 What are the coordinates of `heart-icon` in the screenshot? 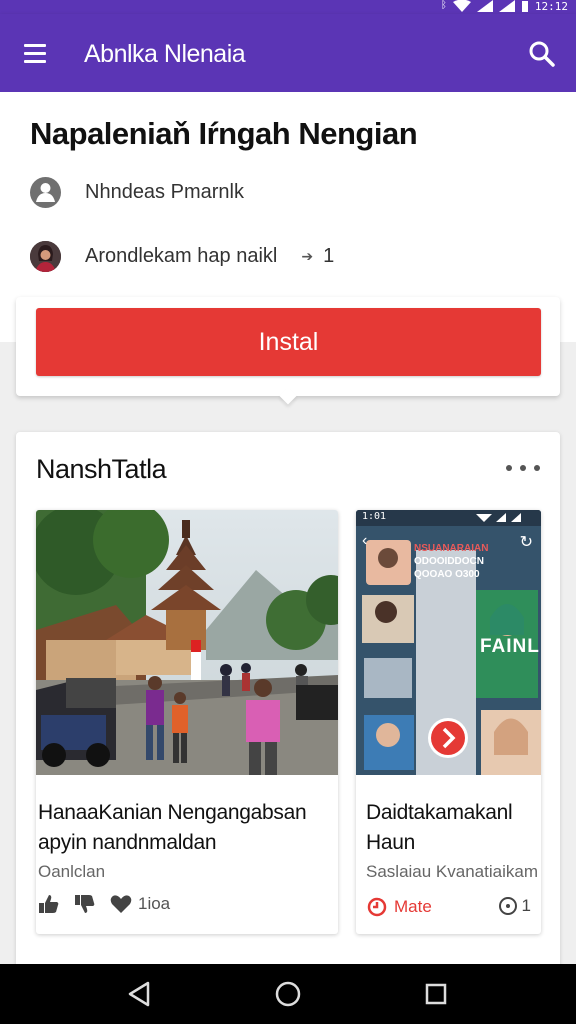 It's located at (121, 904).